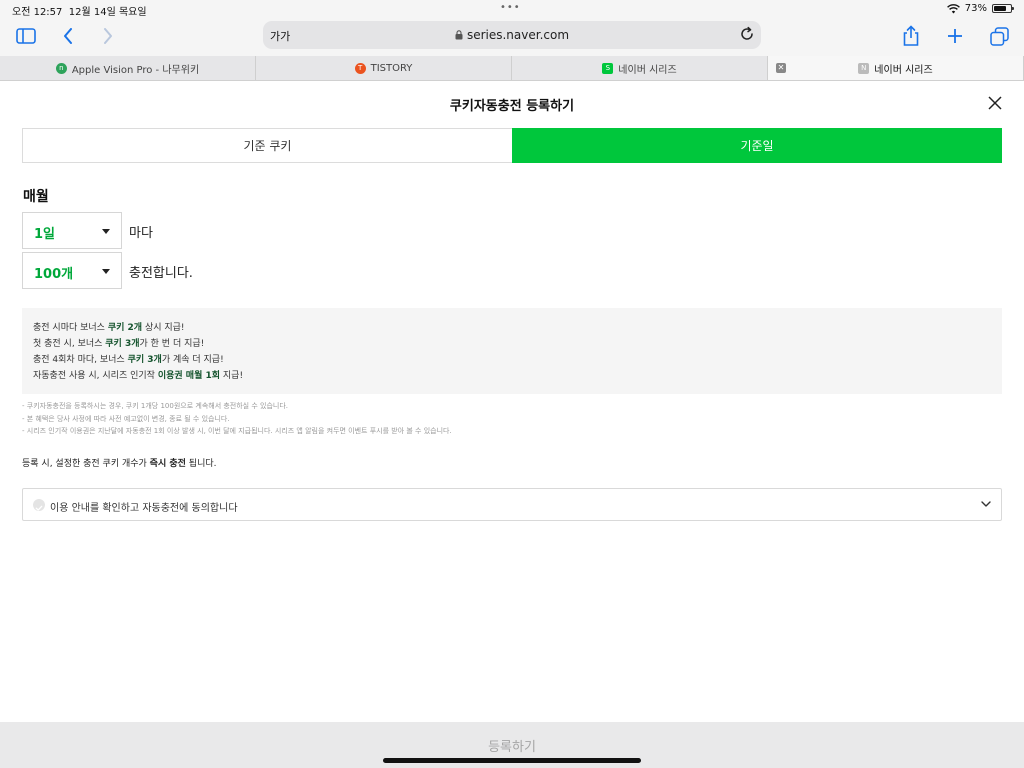  What do you see at coordinates (54, 274) in the screenshot?
I see `amount-select-value: 100개` at bounding box center [54, 274].